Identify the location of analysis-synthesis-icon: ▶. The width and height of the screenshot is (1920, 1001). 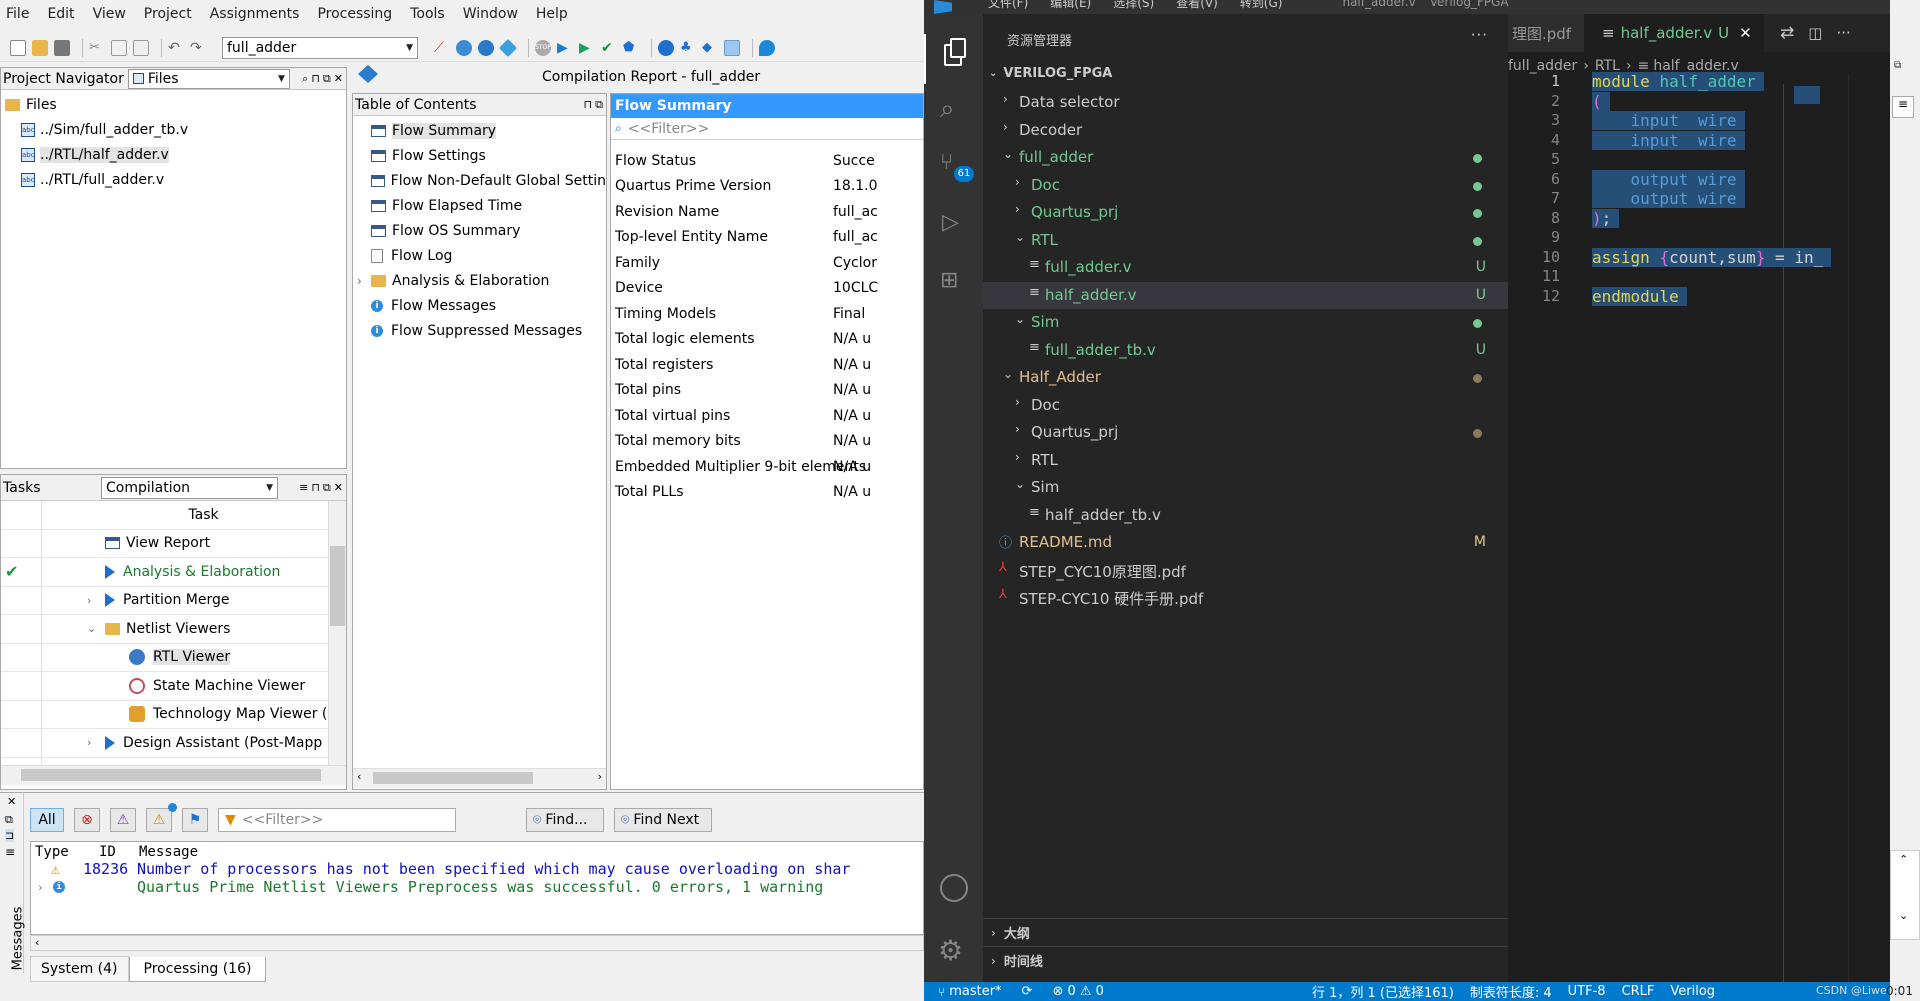
(587, 48).